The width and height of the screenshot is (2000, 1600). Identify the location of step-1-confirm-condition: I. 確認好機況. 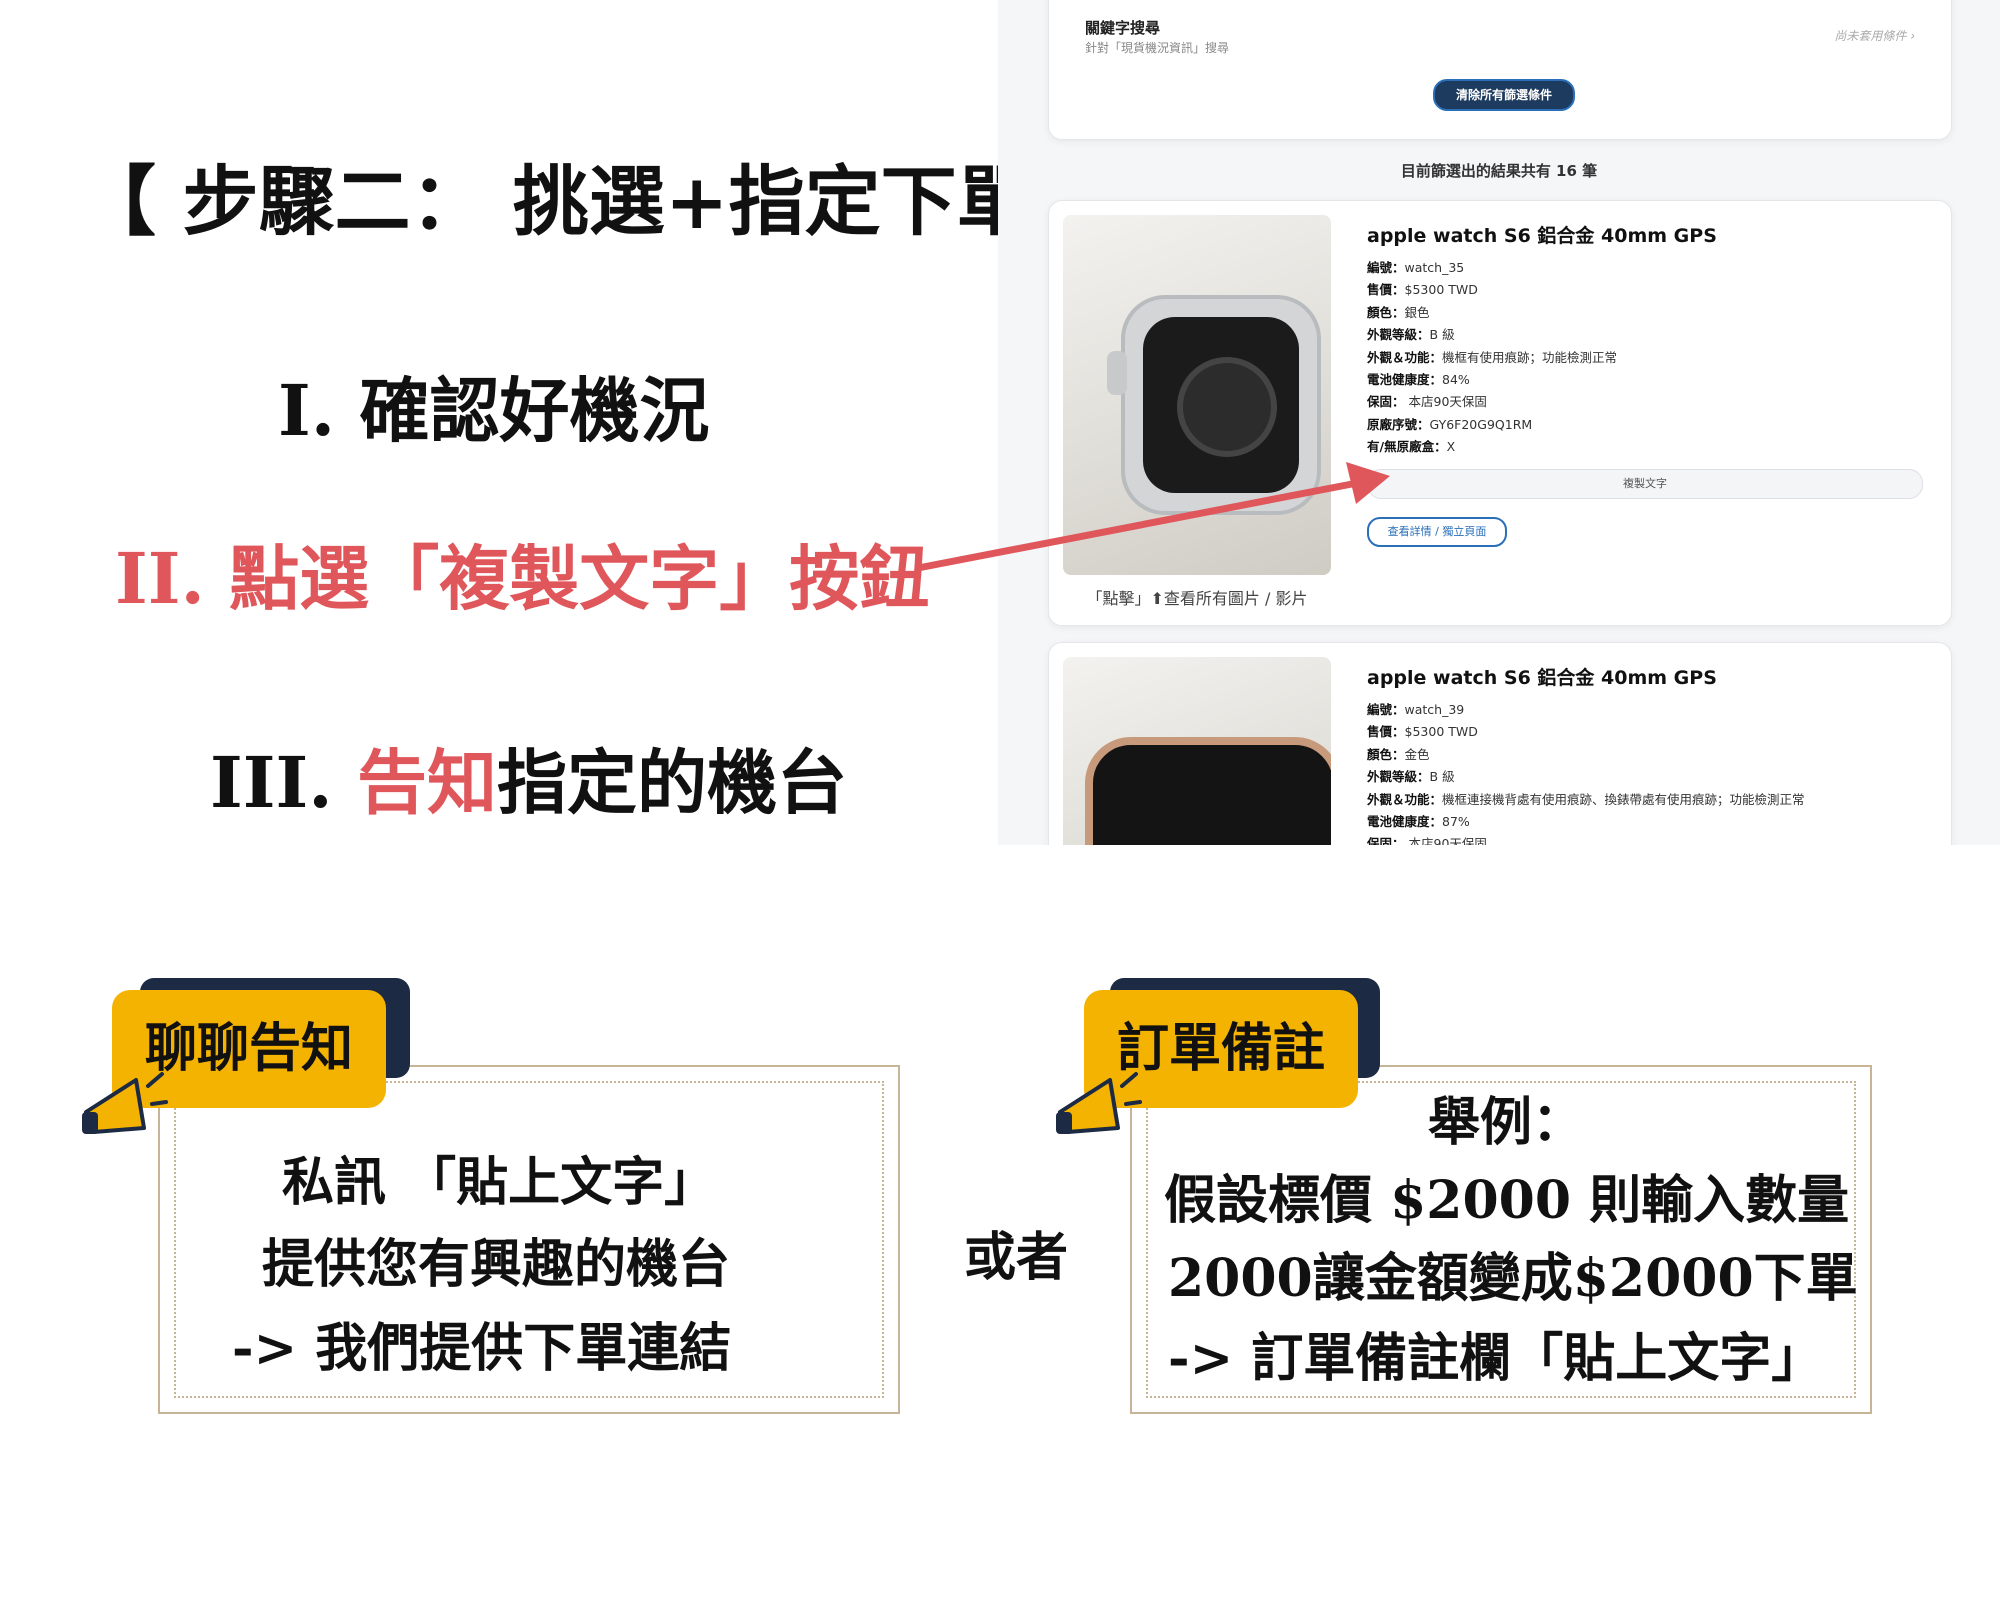
(494, 410).